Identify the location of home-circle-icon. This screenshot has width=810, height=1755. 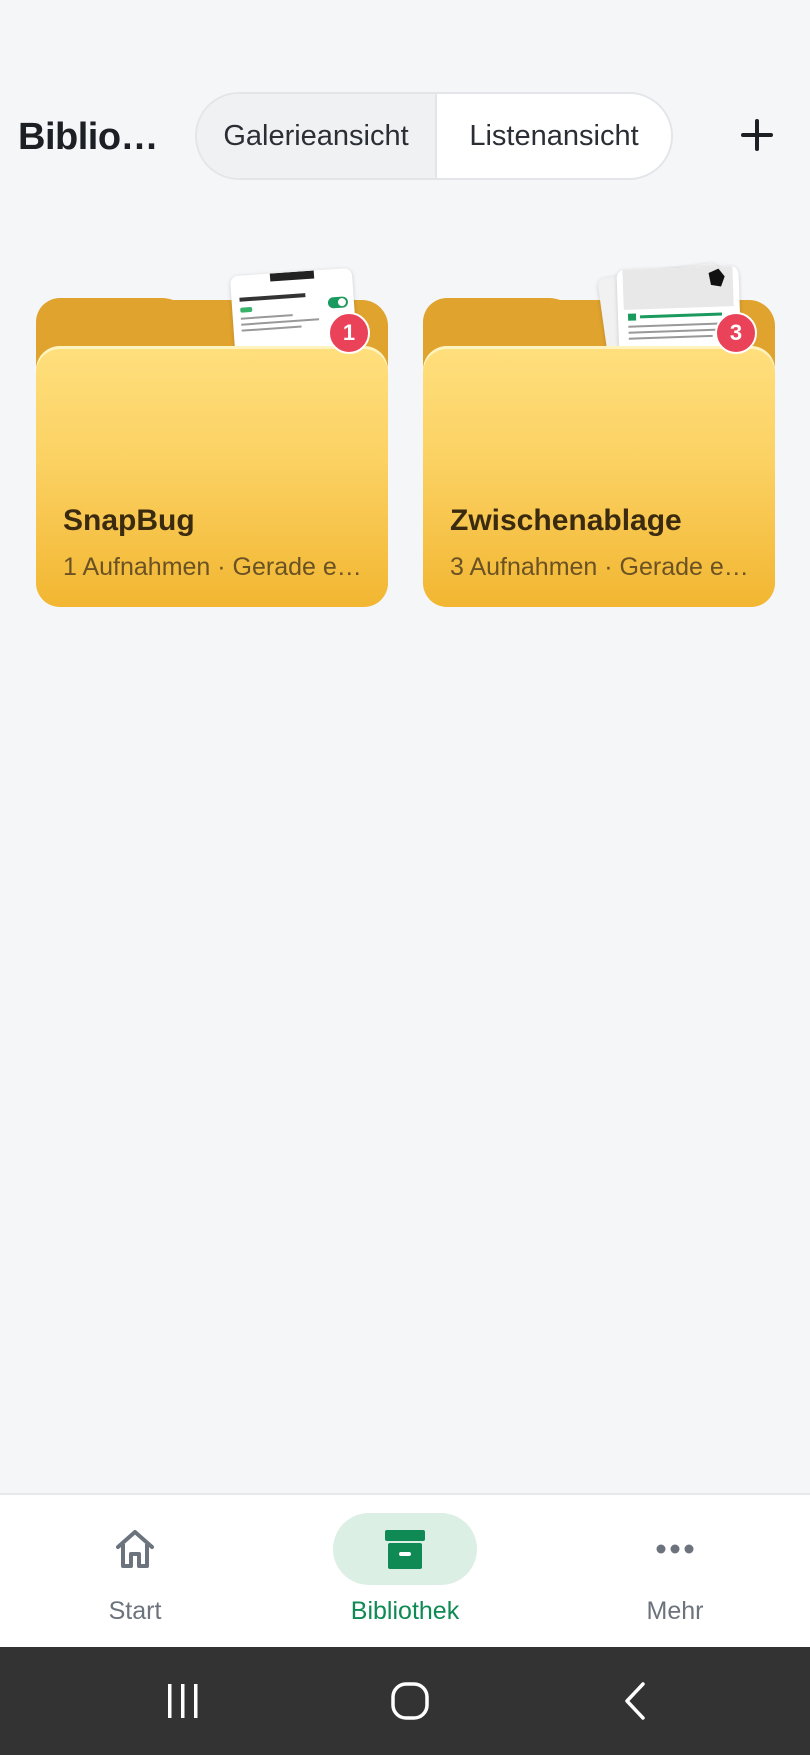
(410, 1701).